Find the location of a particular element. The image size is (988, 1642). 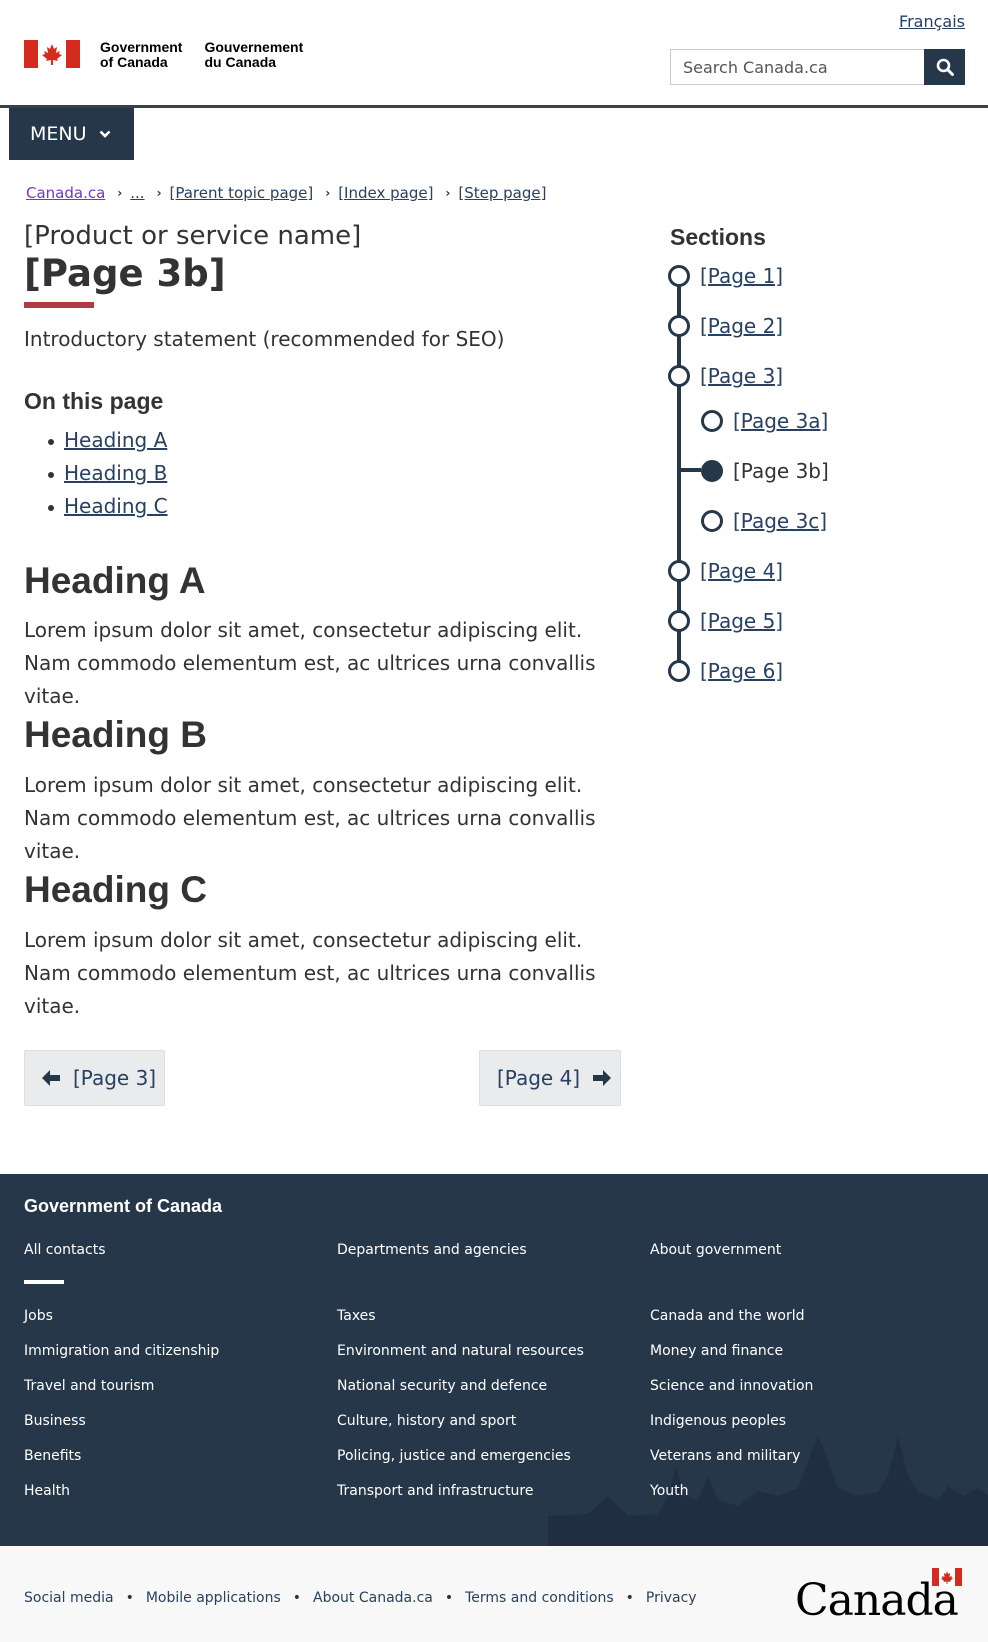

list-item: Travel and tourism is located at coordinates (121, 1395).